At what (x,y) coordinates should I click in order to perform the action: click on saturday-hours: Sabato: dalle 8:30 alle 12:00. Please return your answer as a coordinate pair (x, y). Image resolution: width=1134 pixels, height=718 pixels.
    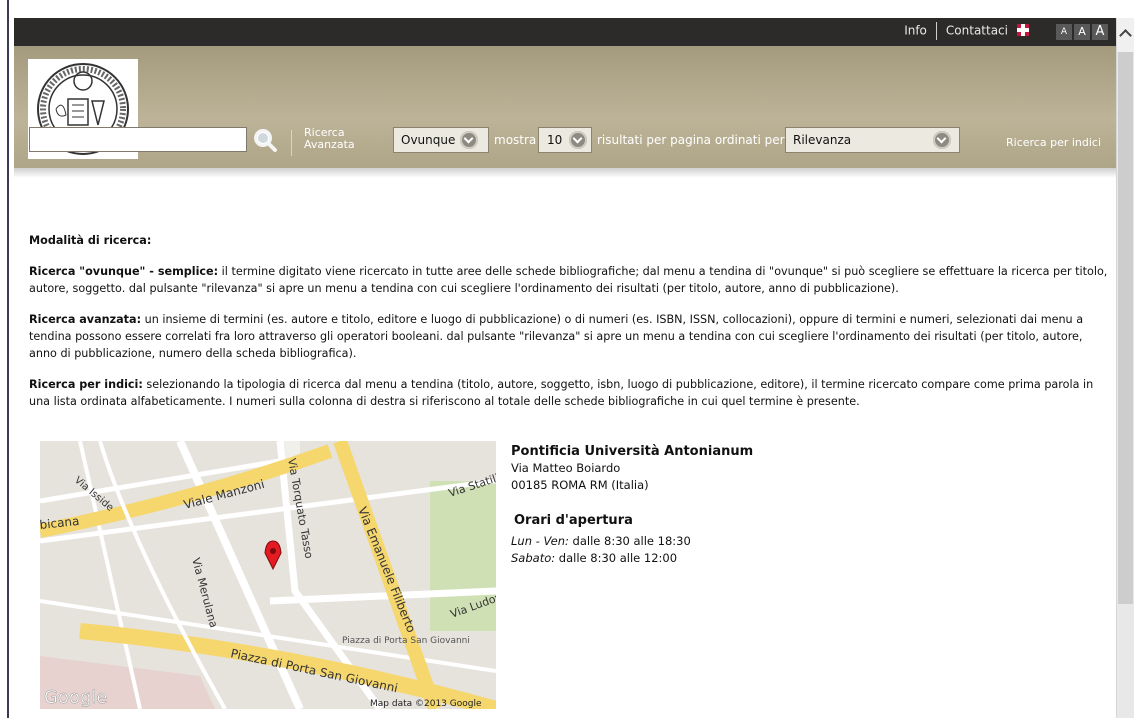
    Looking at the image, I should click on (594, 558).